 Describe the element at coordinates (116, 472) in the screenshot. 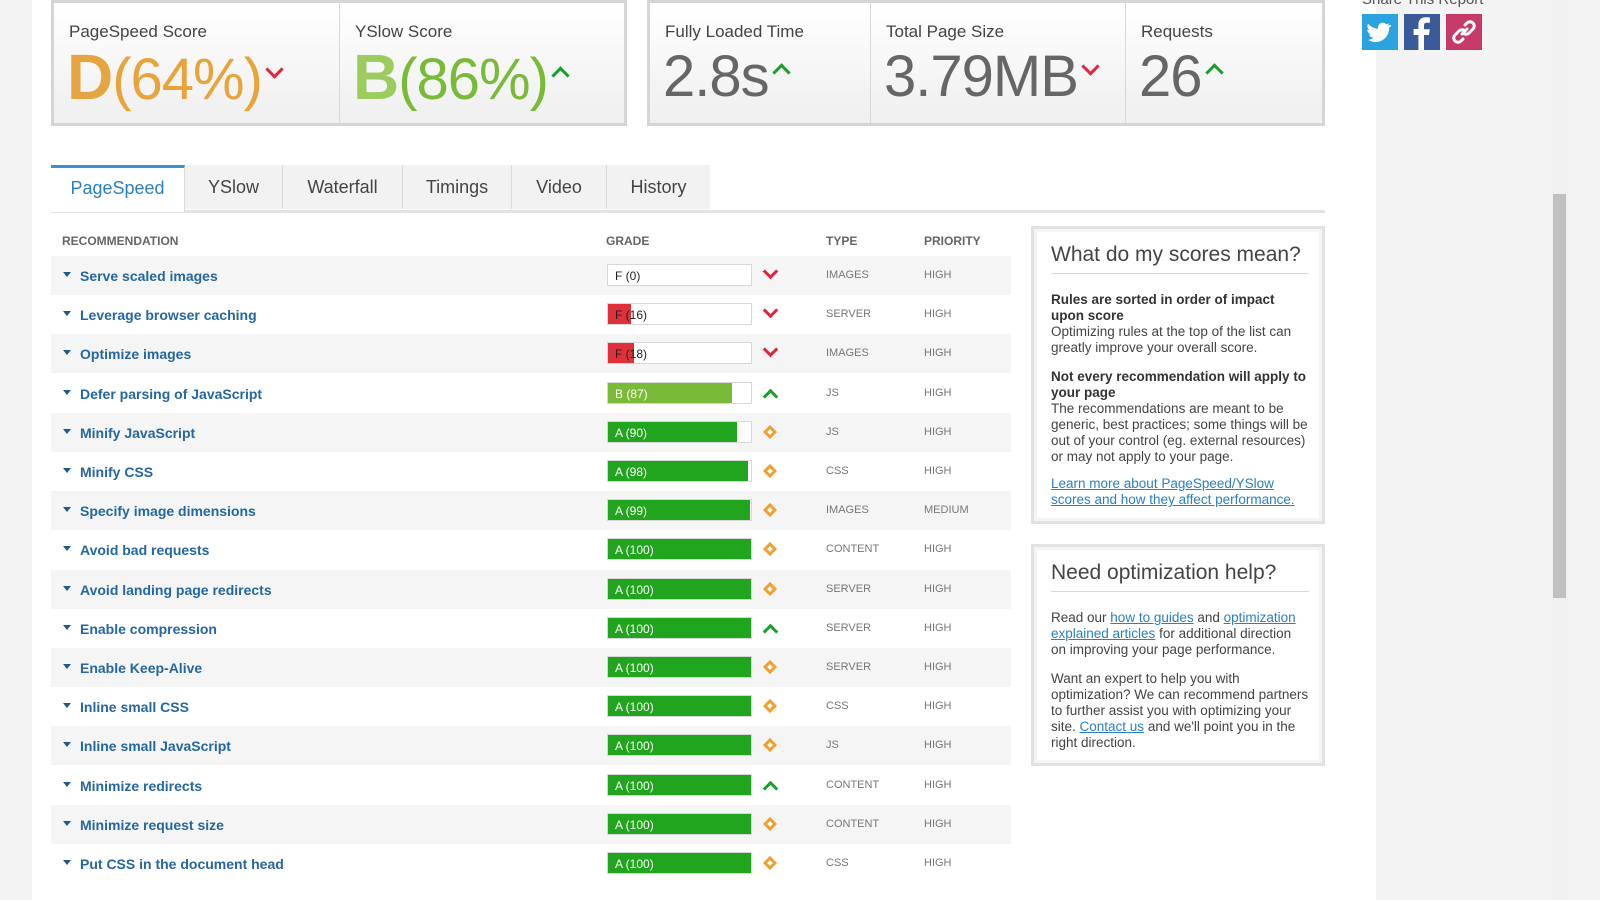

I see `recommendation-name: Minify CSS` at that location.